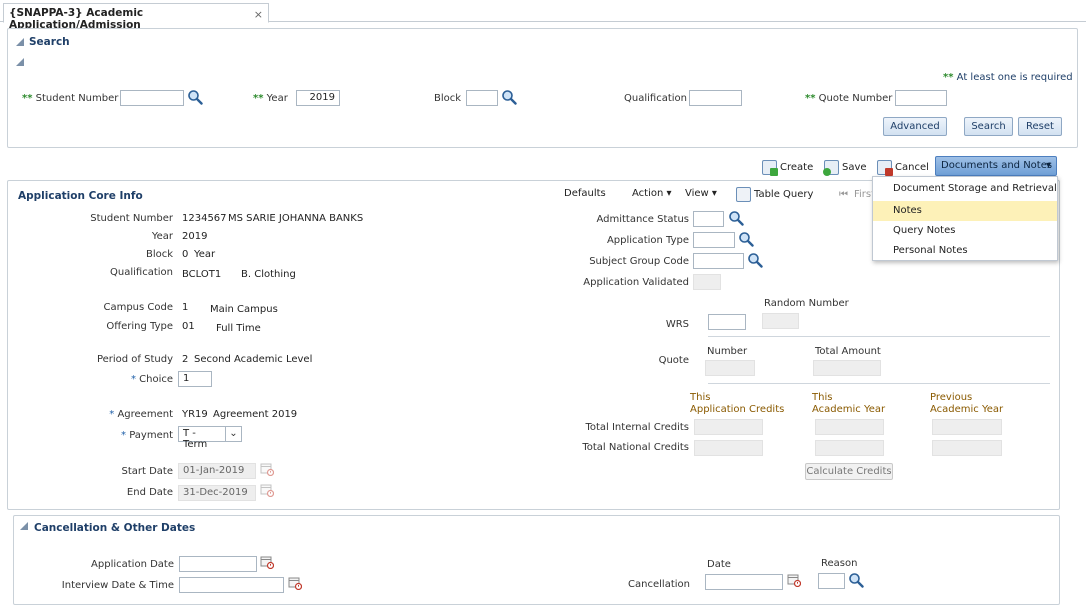  What do you see at coordinates (318, 98) in the screenshot?
I see `year-input: 2019` at bounding box center [318, 98].